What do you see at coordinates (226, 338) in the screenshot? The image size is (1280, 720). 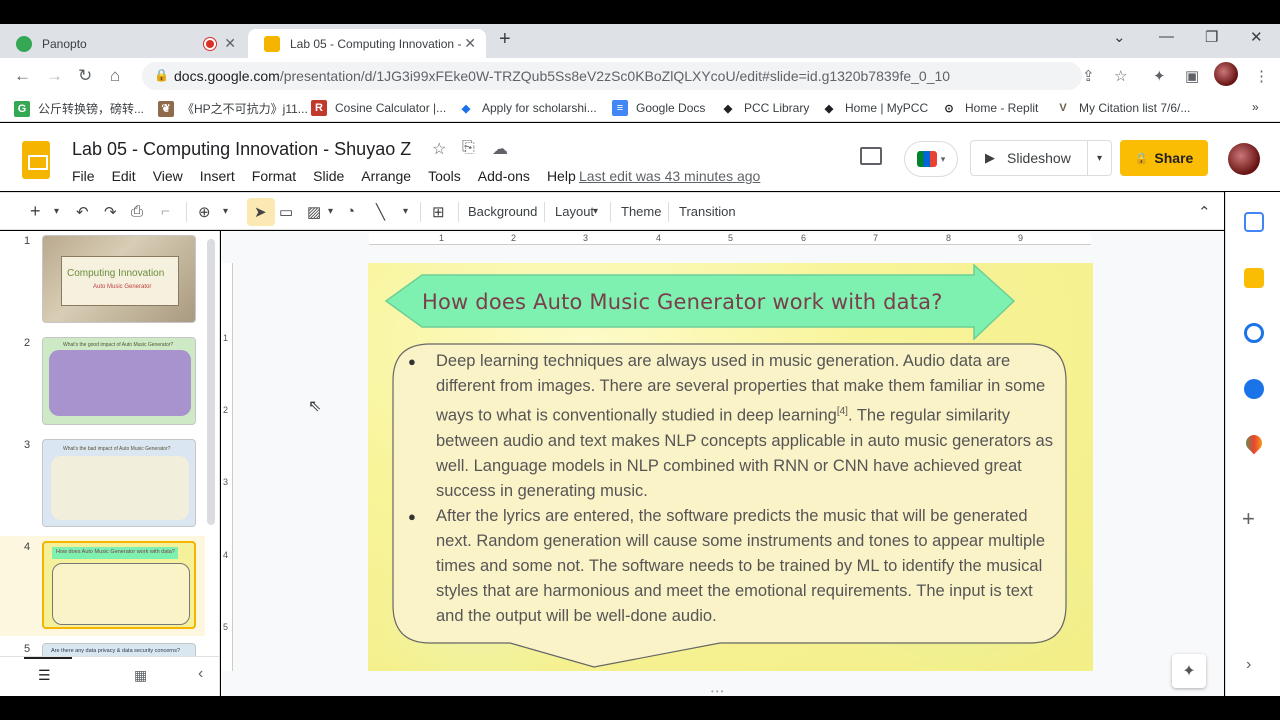 I see `ruler-tick: 1` at bounding box center [226, 338].